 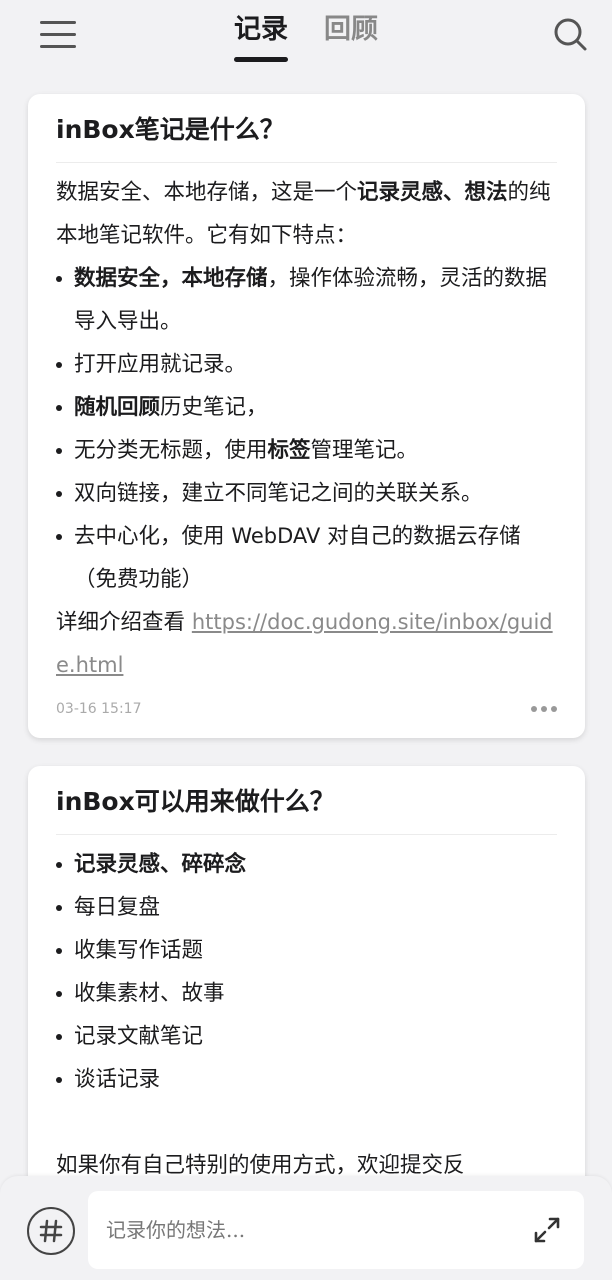 What do you see at coordinates (139, 950) in the screenshot?
I see `list-item-text: 收集写作话题` at bounding box center [139, 950].